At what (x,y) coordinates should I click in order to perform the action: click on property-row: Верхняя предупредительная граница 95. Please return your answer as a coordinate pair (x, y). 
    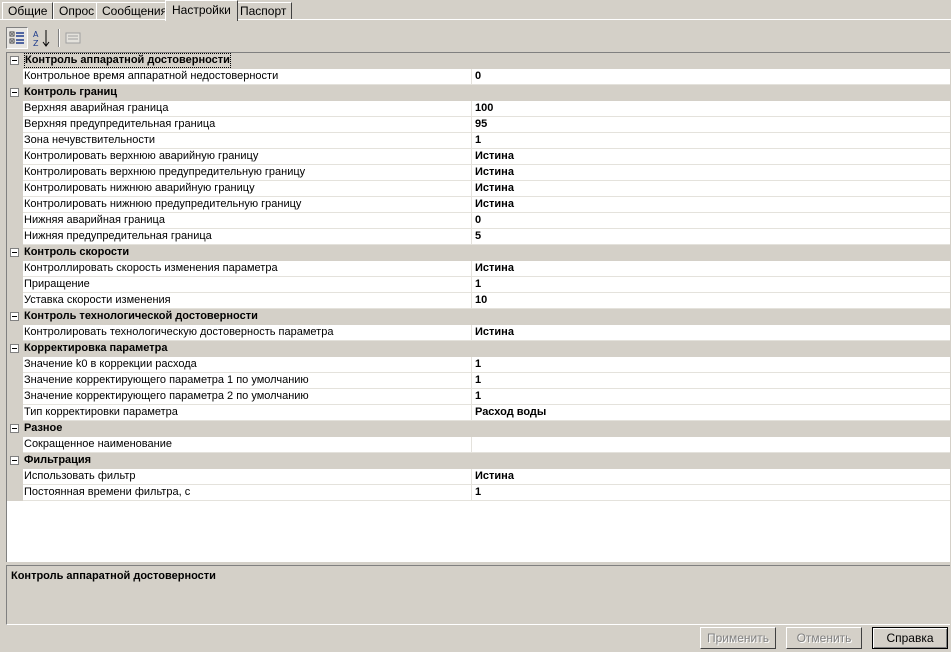
    Looking at the image, I should click on (478, 125).